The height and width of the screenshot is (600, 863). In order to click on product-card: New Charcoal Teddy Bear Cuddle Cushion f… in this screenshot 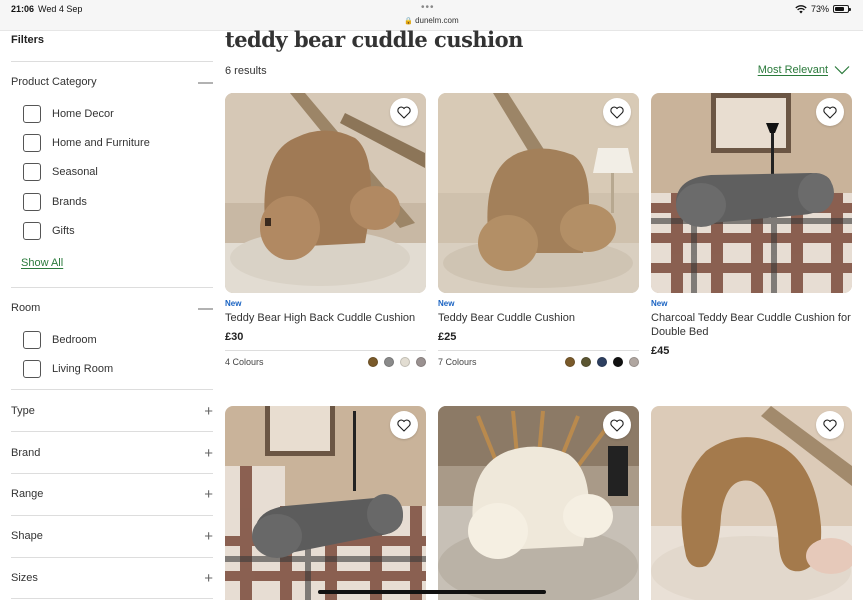, I will do `click(751, 225)`.